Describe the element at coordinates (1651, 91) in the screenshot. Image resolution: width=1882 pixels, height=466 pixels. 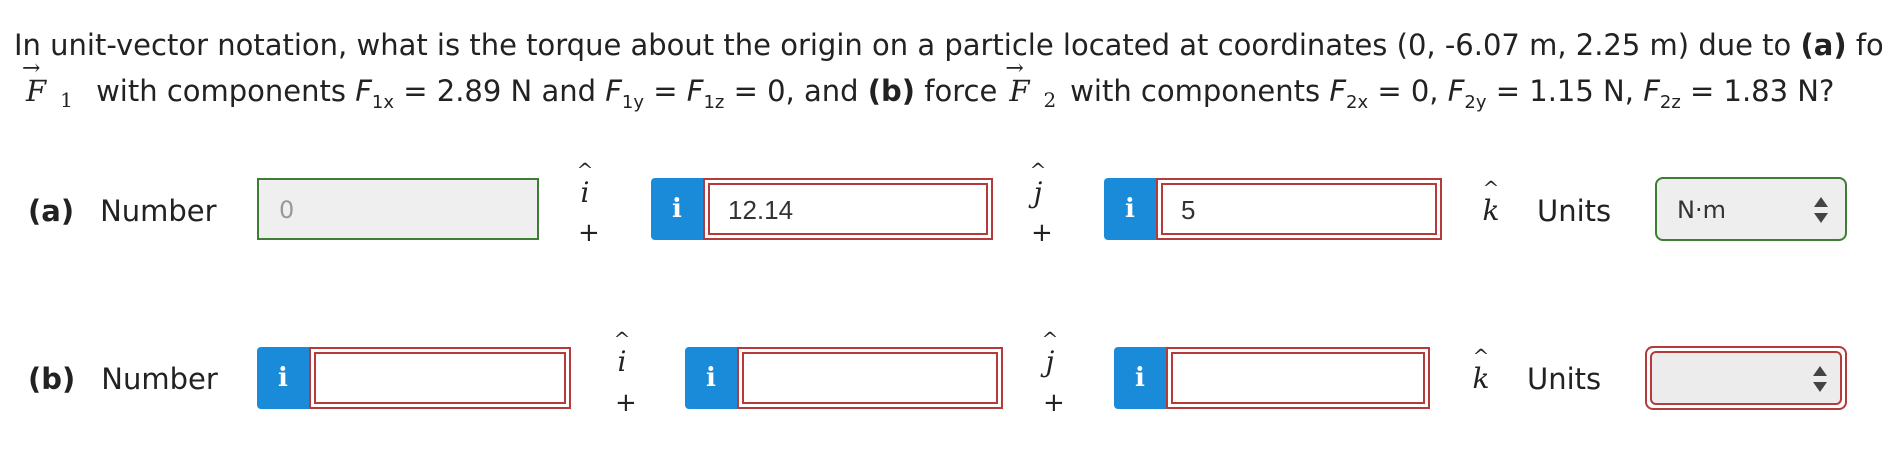
I see `f2z-symbol: F` at that location.